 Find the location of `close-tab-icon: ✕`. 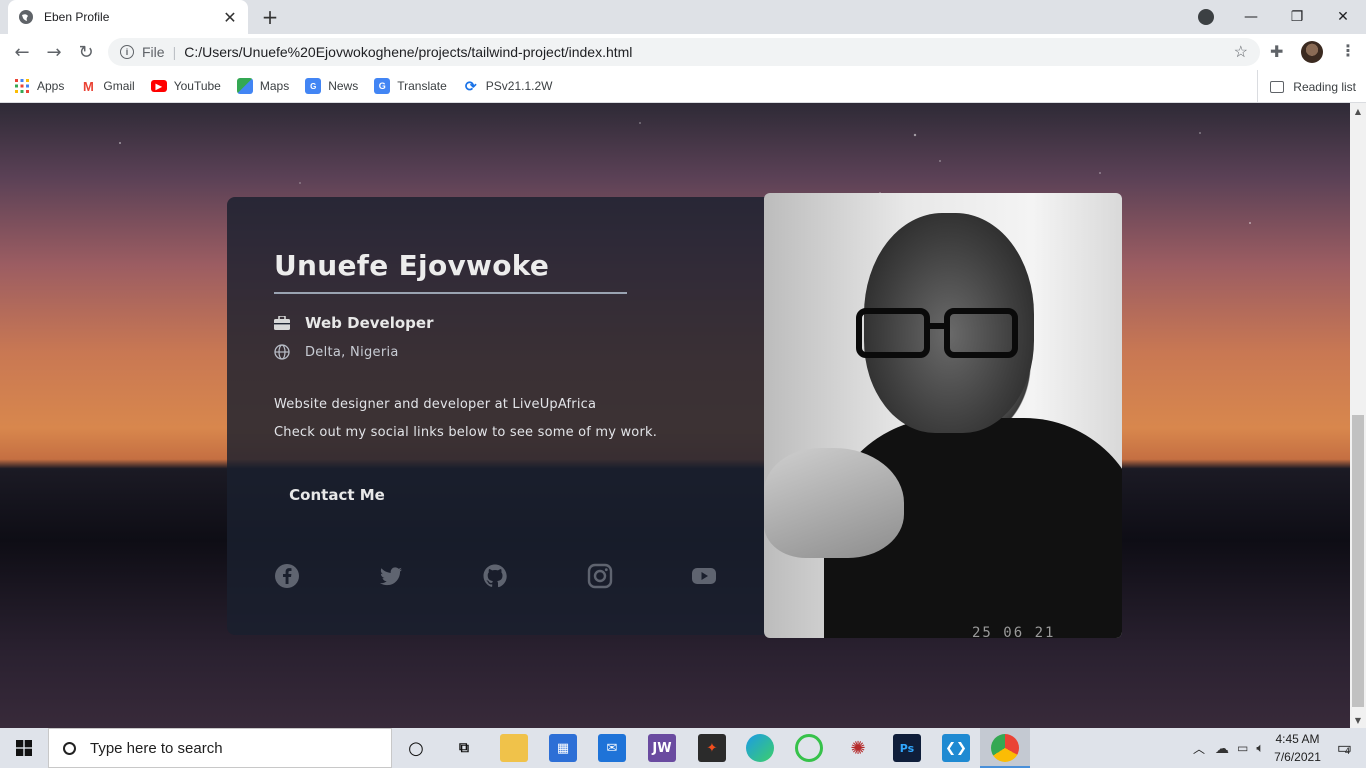

close-tab-icon: ✕ is located at coordinates (230, 17).